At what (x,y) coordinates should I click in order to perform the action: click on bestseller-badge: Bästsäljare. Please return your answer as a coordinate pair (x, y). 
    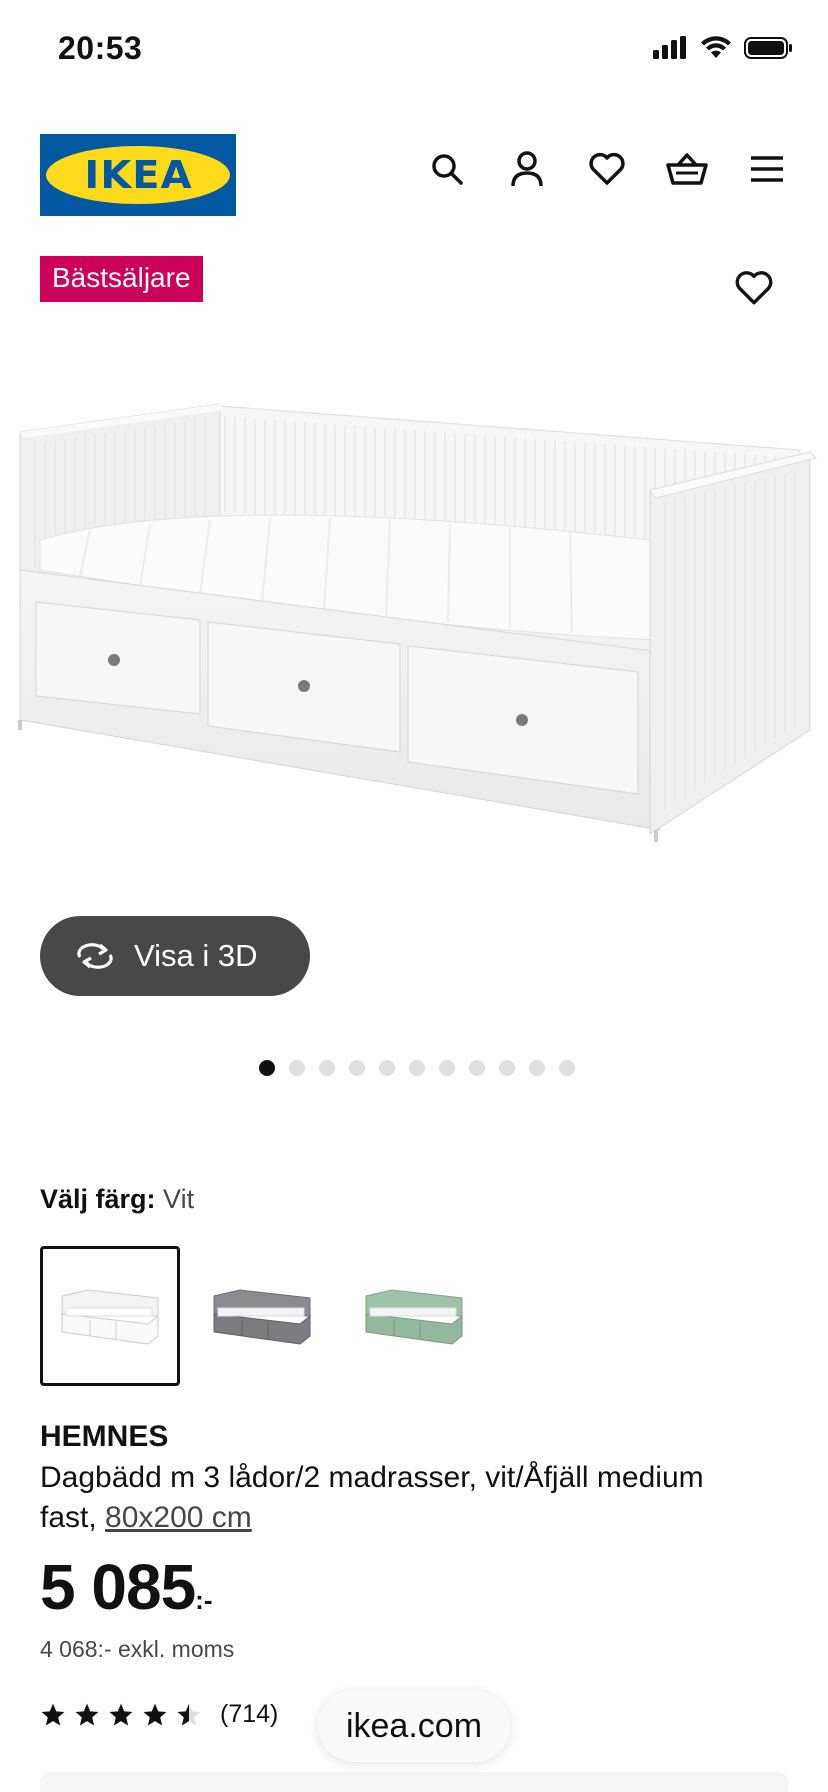
    Looking at the image, I should click on (121, 279).